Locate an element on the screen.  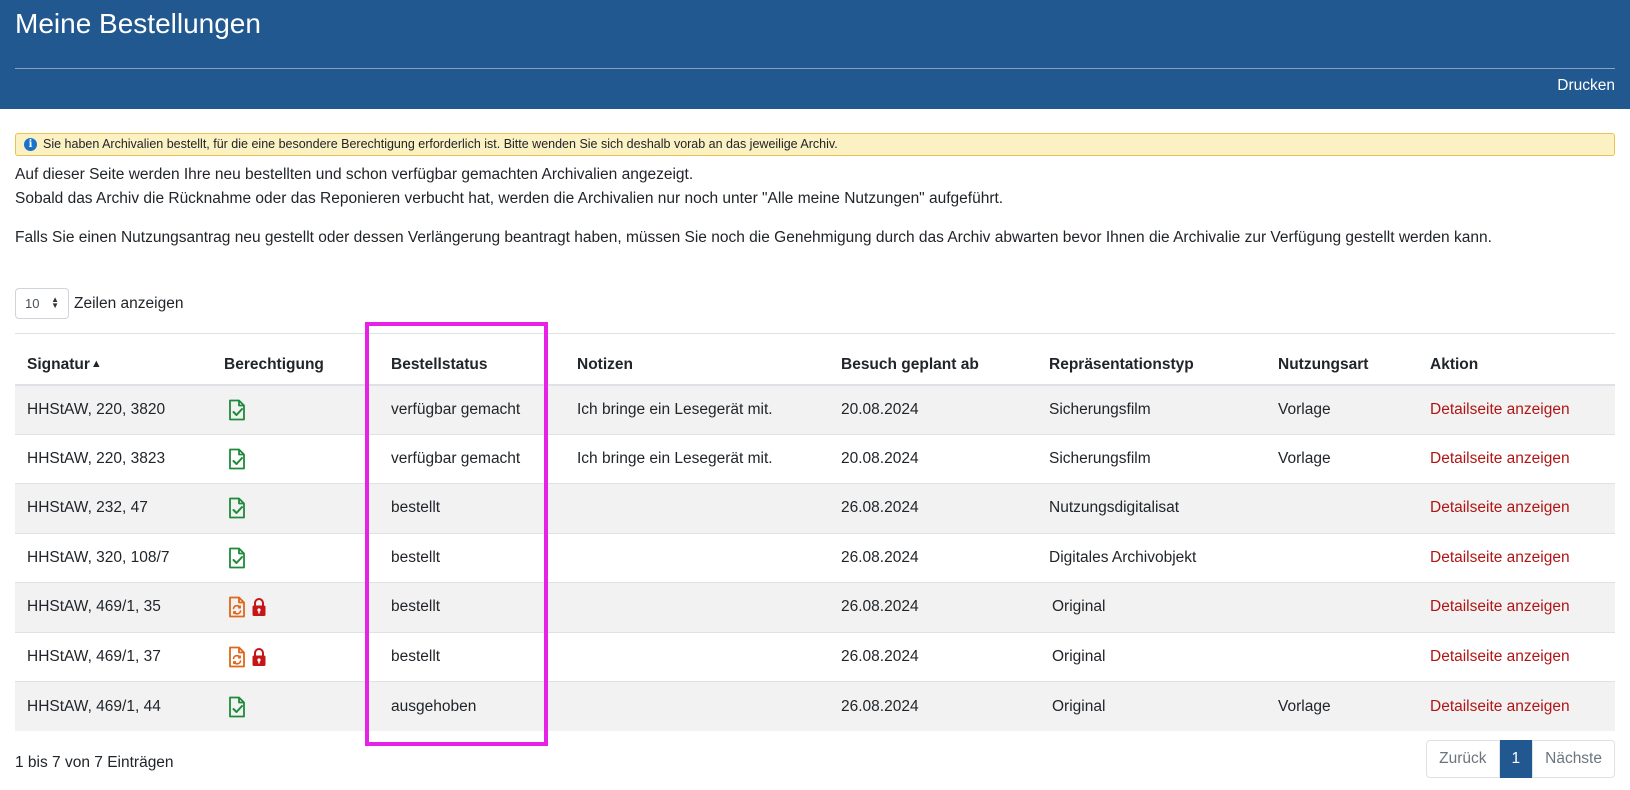
rows-per-page-select: 10 ▲ ▼ is located at coordinates (42, 303).